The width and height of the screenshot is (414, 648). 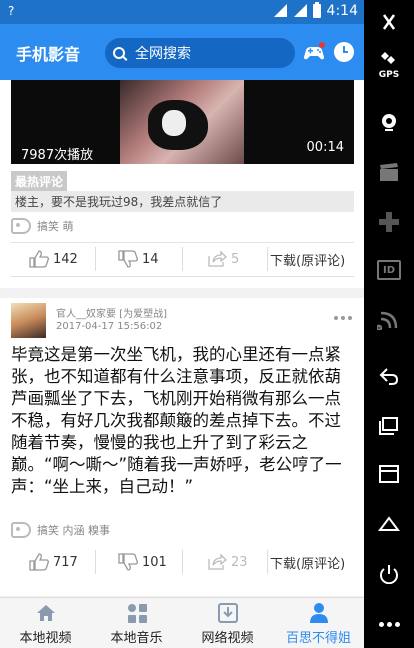 What do you see at coordinates (57, 155) in the screenshot?
I see `play-count: 7987次播放` at bounding box center [57, 155].